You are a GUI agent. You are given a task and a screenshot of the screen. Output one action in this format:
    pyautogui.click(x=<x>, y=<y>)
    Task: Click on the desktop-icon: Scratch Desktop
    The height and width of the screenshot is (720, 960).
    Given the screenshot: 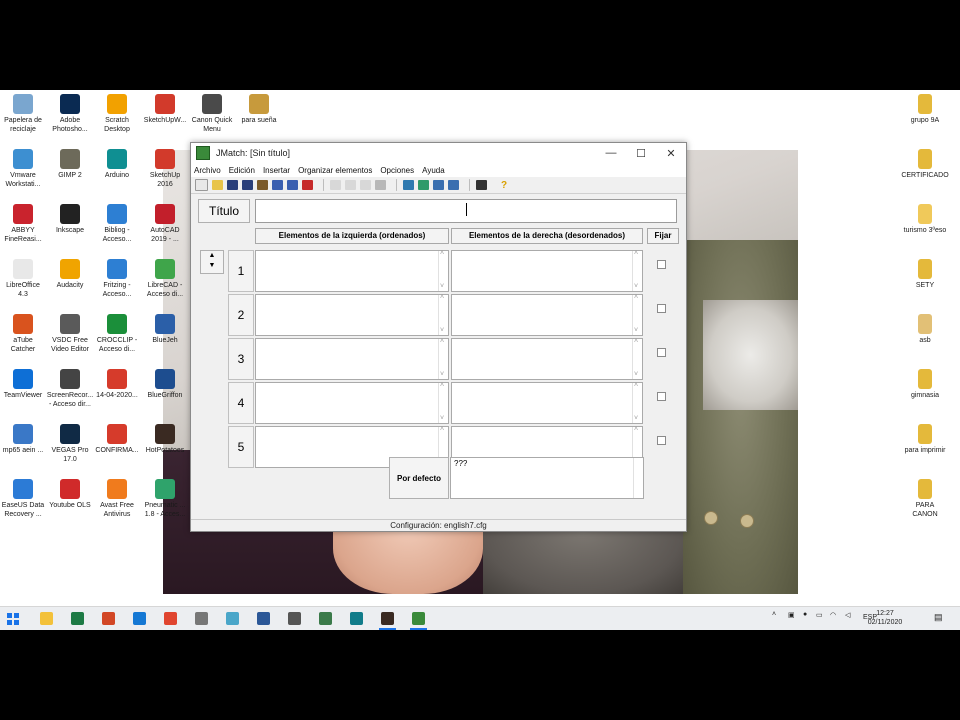 What is the action you would take?
    pyautogui.click(x=117, y=114)
    